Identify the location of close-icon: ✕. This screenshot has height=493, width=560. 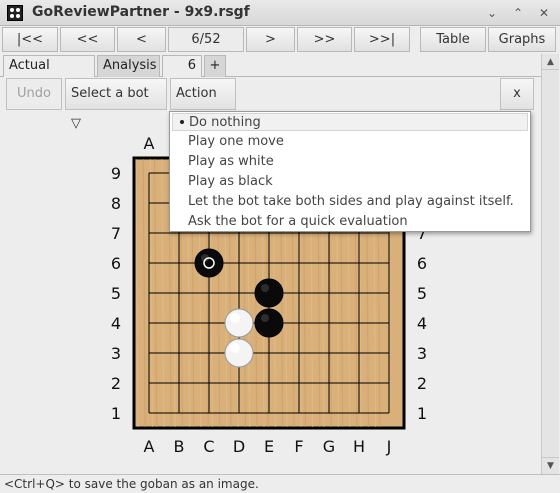
(544, 13).